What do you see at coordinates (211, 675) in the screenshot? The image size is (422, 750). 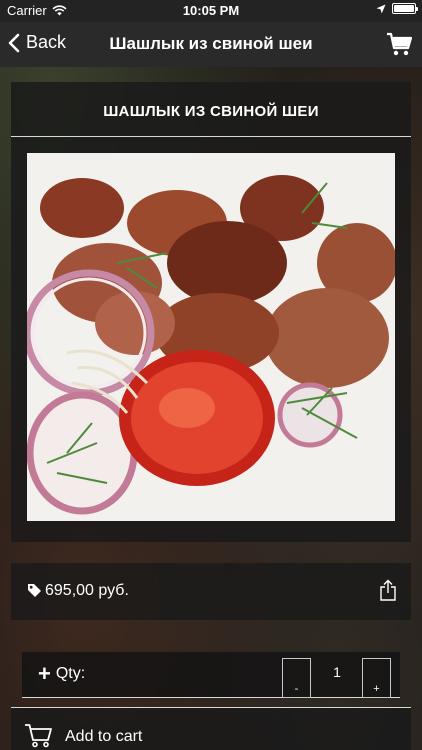 I see `quantity-row: + Qty: - +` at bounding box center [211, 675].